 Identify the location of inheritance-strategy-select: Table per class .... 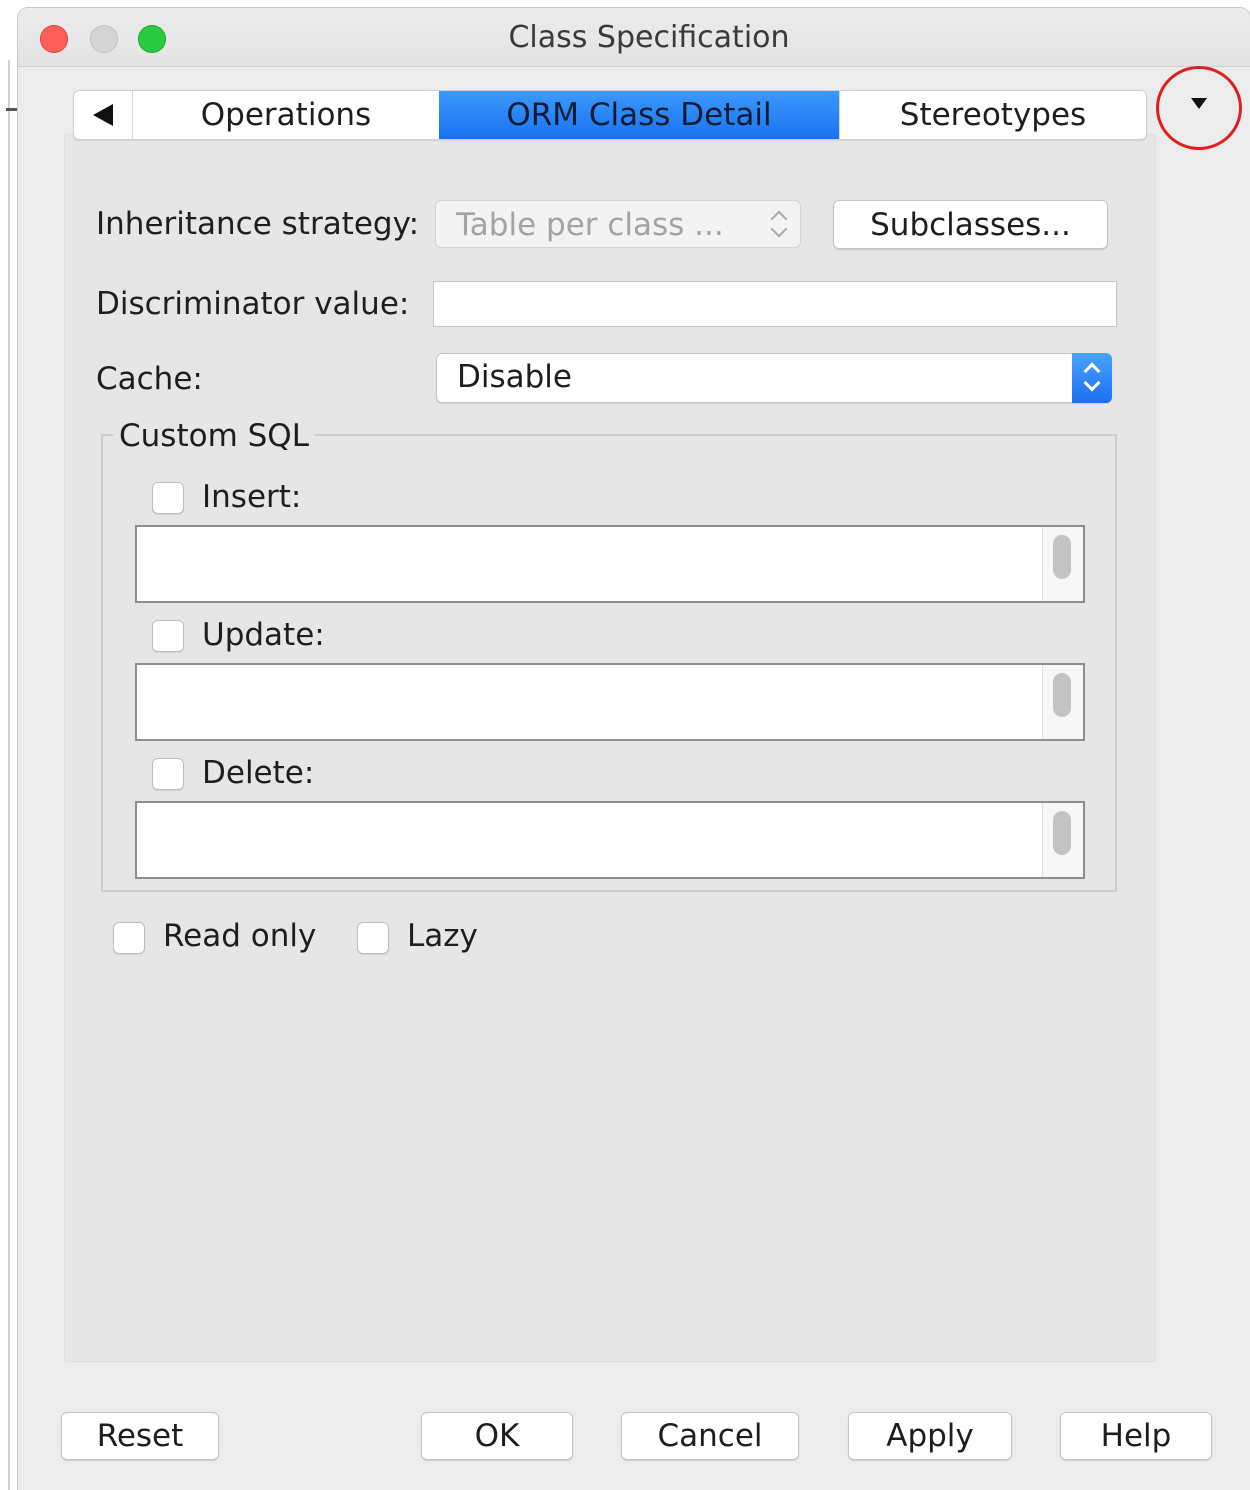
(618, 224).